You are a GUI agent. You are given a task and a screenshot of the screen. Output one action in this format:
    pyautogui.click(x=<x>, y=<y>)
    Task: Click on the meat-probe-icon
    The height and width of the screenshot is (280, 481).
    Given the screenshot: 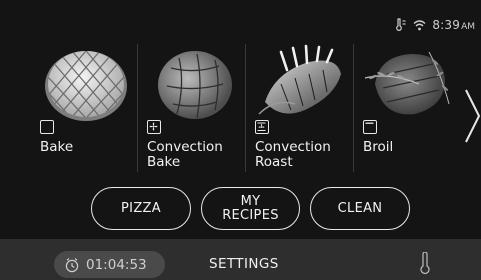 What is the action you would take?
    pyautogui.click(x=425, y=264)
    